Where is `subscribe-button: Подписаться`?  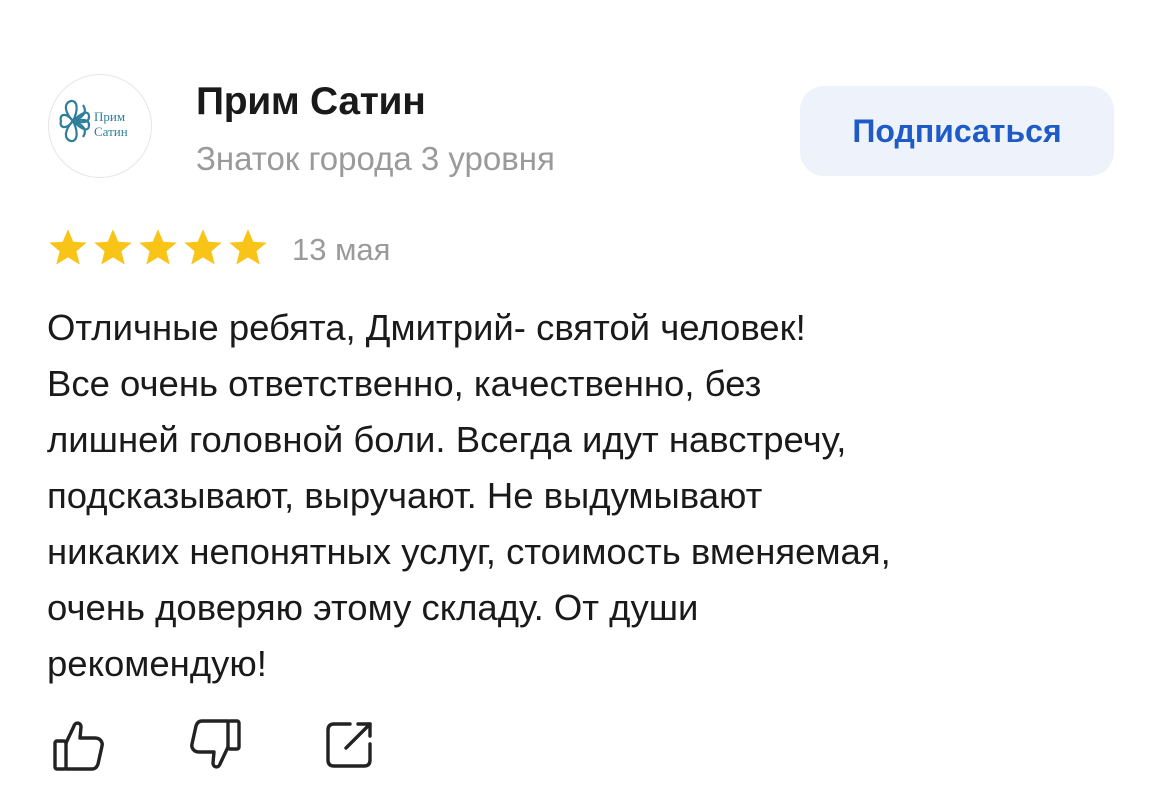
subscribe-button: Подписаться is located at coordinates (957, 131).